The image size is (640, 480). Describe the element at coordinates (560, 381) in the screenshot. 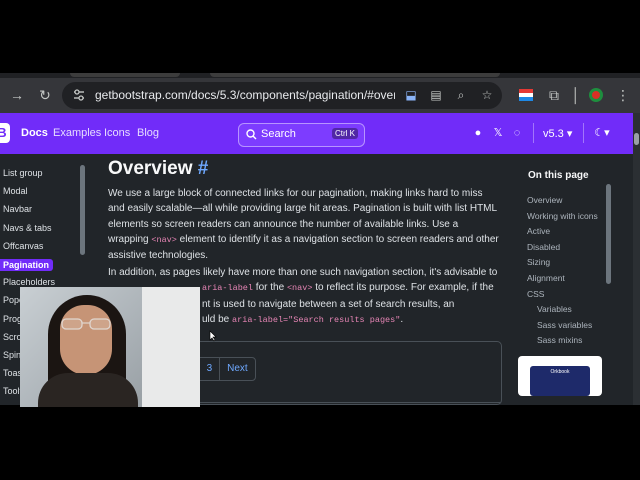

I see `ad-image: Orkbook` at that location.